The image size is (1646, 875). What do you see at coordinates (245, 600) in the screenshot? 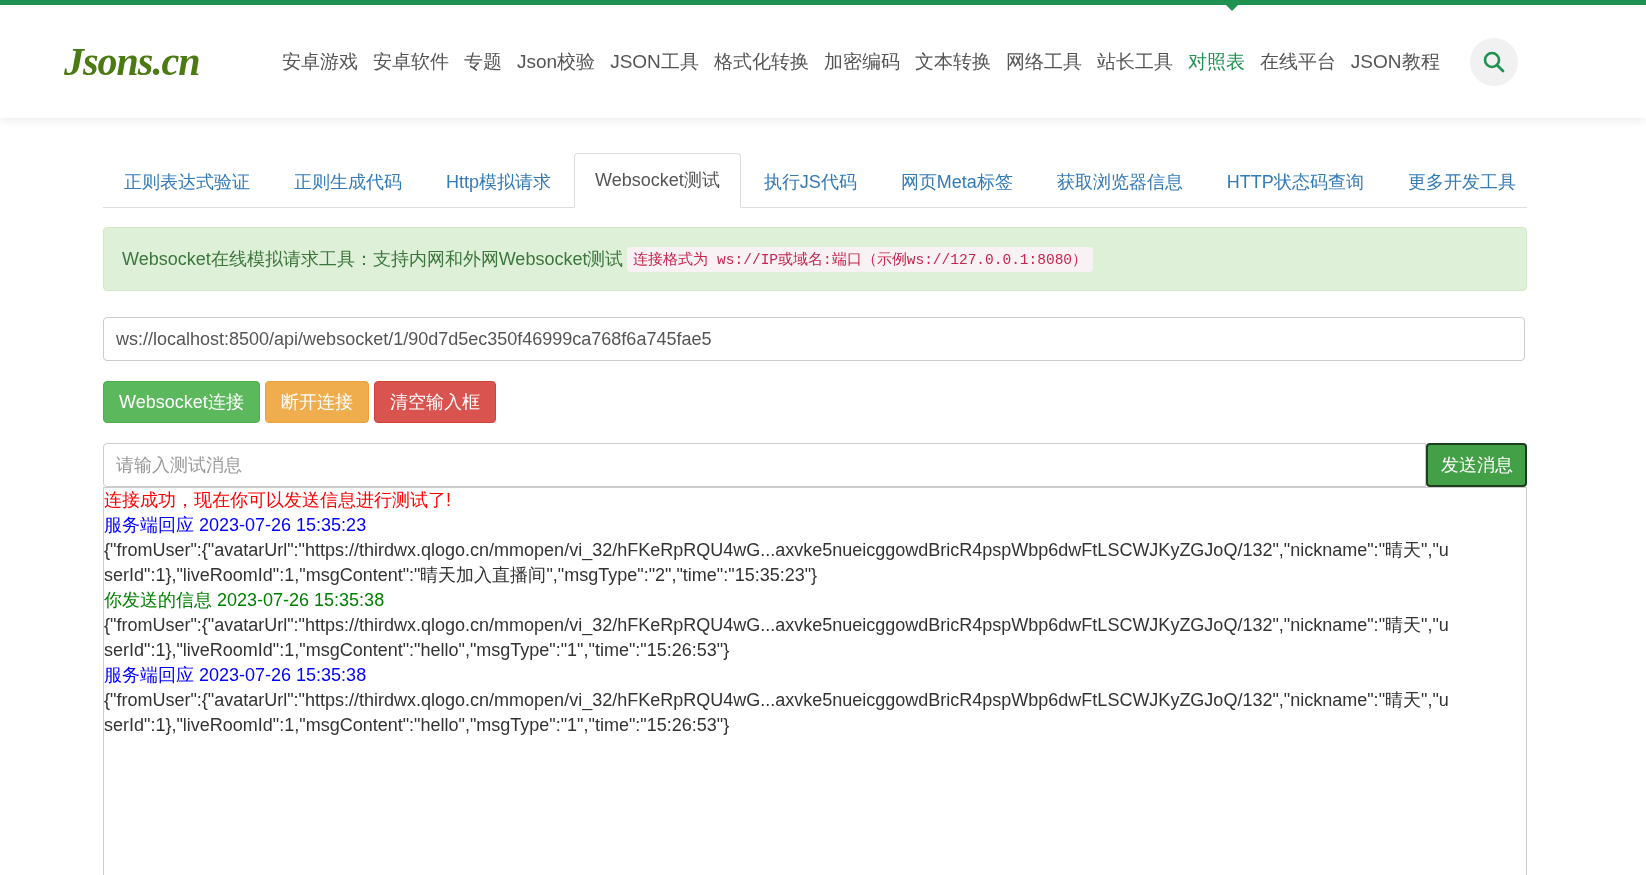
I see `sent-message-heading: 你发送的信息 2023-07-26 15:35:38` at bounding box center [245, 600].